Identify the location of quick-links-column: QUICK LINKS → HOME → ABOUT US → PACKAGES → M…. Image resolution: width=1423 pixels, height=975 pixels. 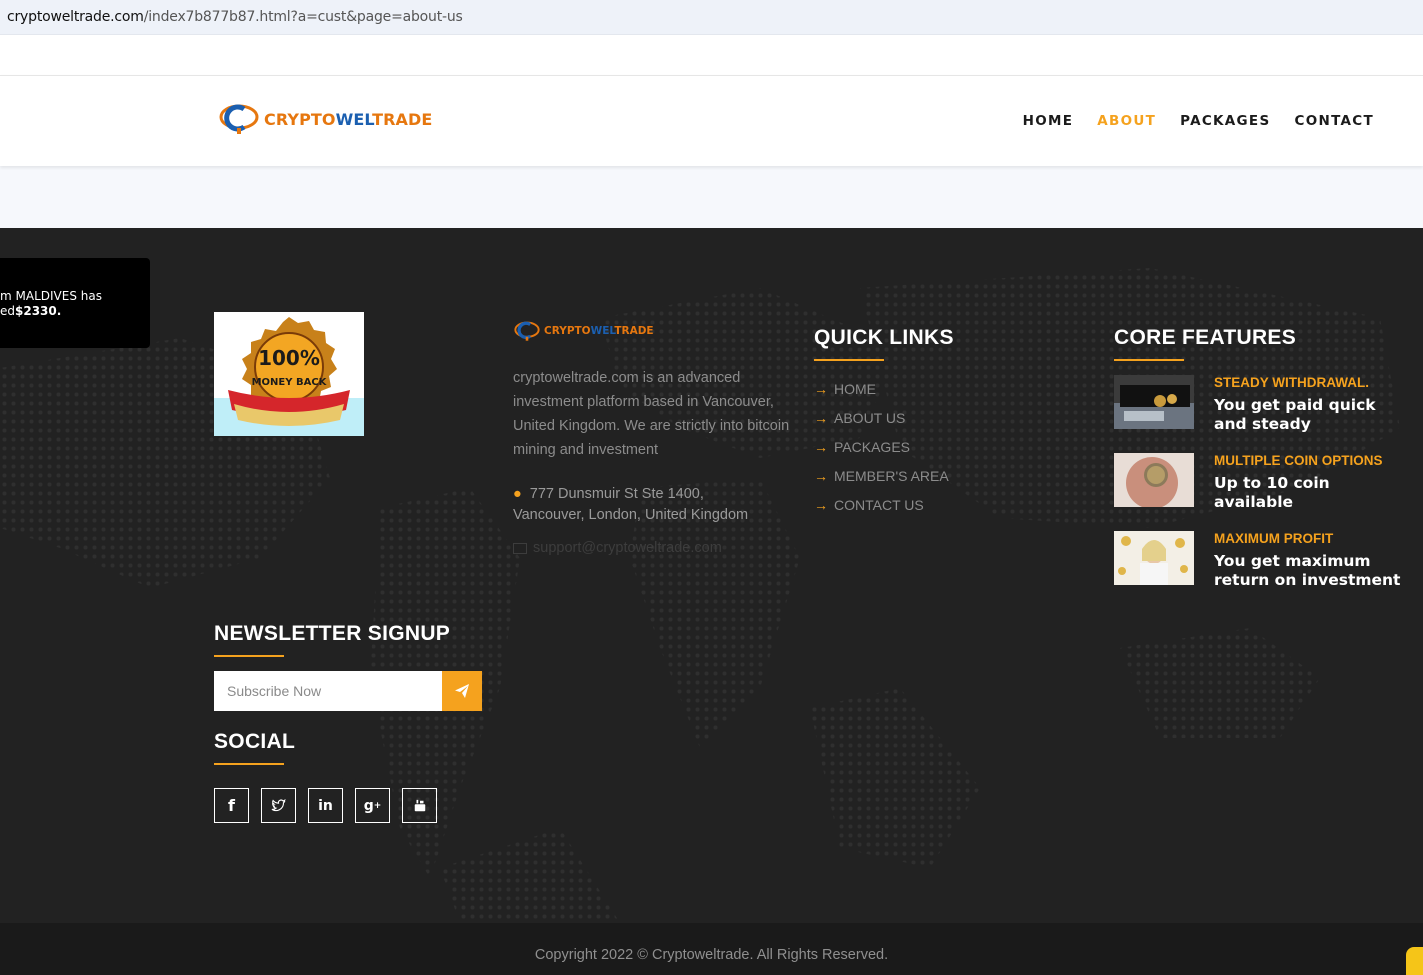
(884, 422).